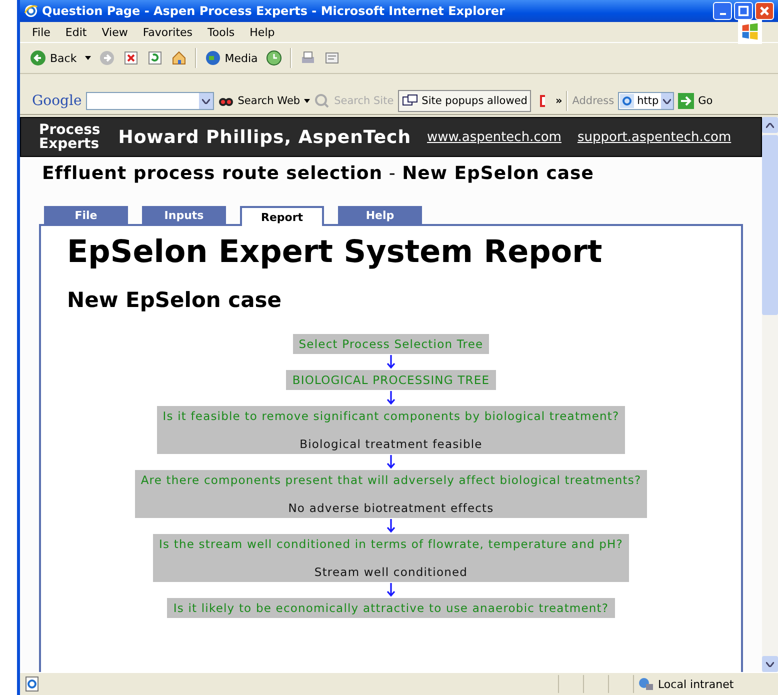 This screenshot has height=695, width=778. Describe the element at coordinates (465, 101) in the screenshot. I see `popups-button: Site popups allowed` at that location.